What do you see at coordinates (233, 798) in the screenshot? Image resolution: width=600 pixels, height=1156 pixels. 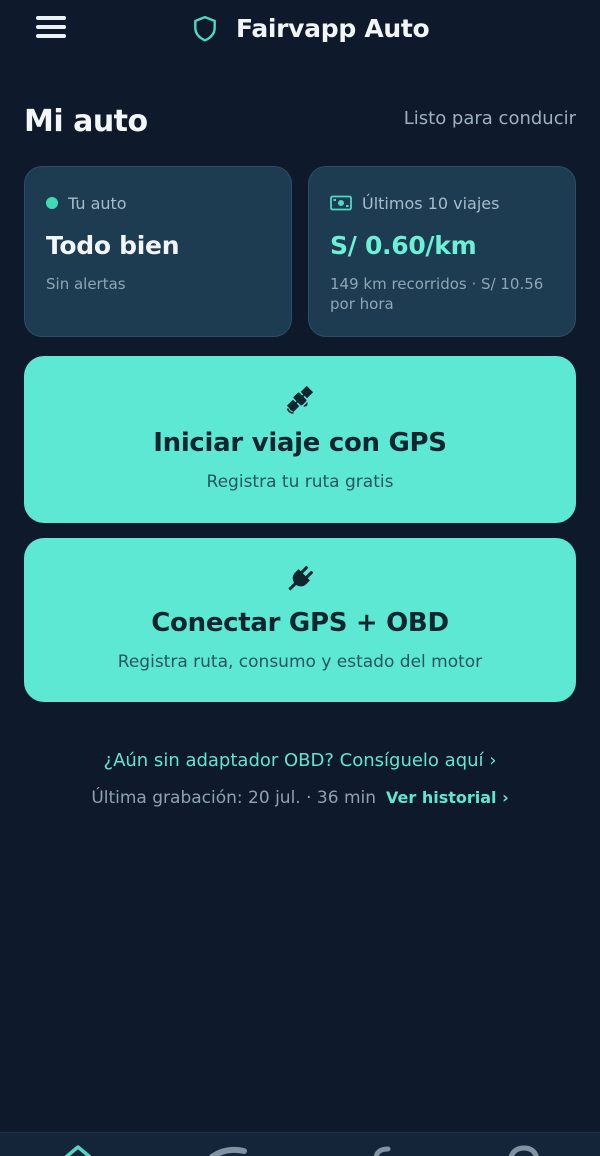 I see `last-recording-text: Última grabación: 20 jul. · 36 min` at bounding box center [233, 798].